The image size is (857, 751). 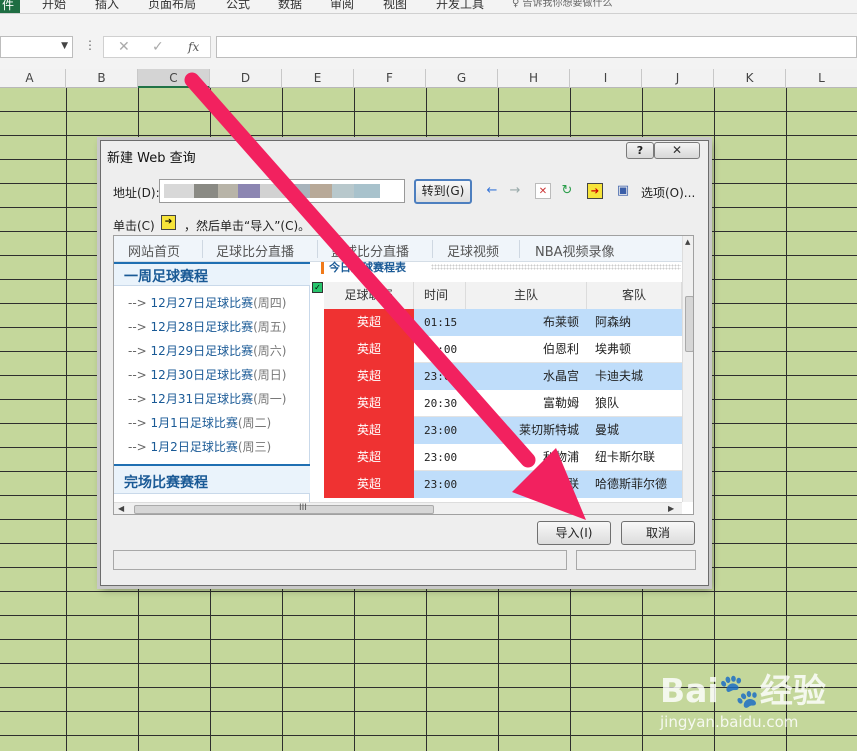 What do you see at coordinates (567, 191) in the screenshot?
I see `refresh-icon: ↻` at bounding box center [567, 191].